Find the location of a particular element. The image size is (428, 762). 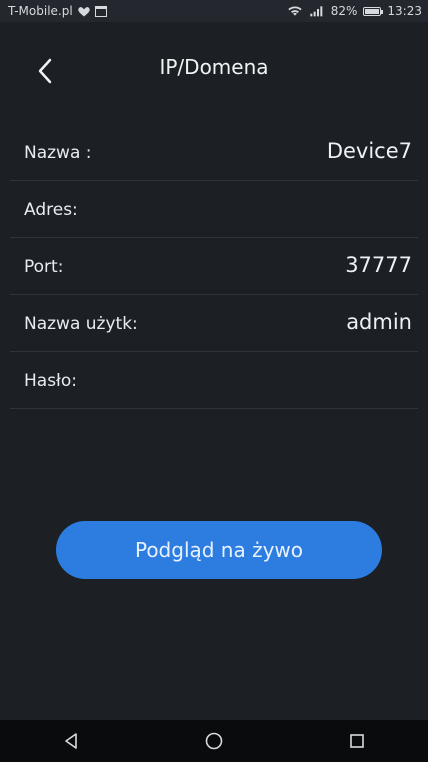

field-row-port: Port: 37777 is located at coordinates (214, 266).